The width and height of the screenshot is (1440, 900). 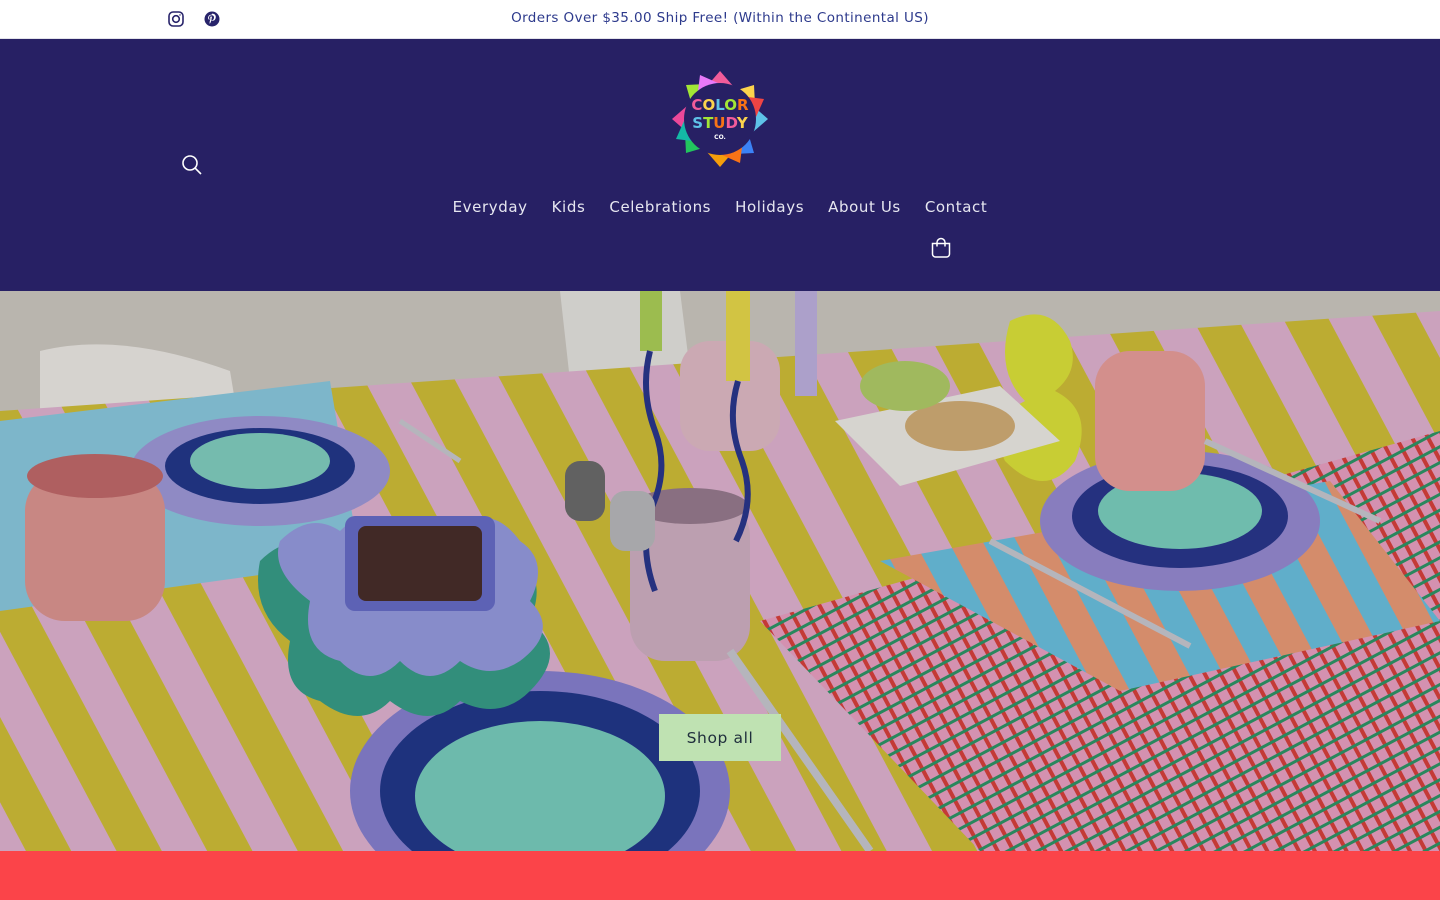 What do you see at coordinates (956, 207) in the screenshot?
I see `nav-item-contact: Contact` at bounding box center [956, 207].